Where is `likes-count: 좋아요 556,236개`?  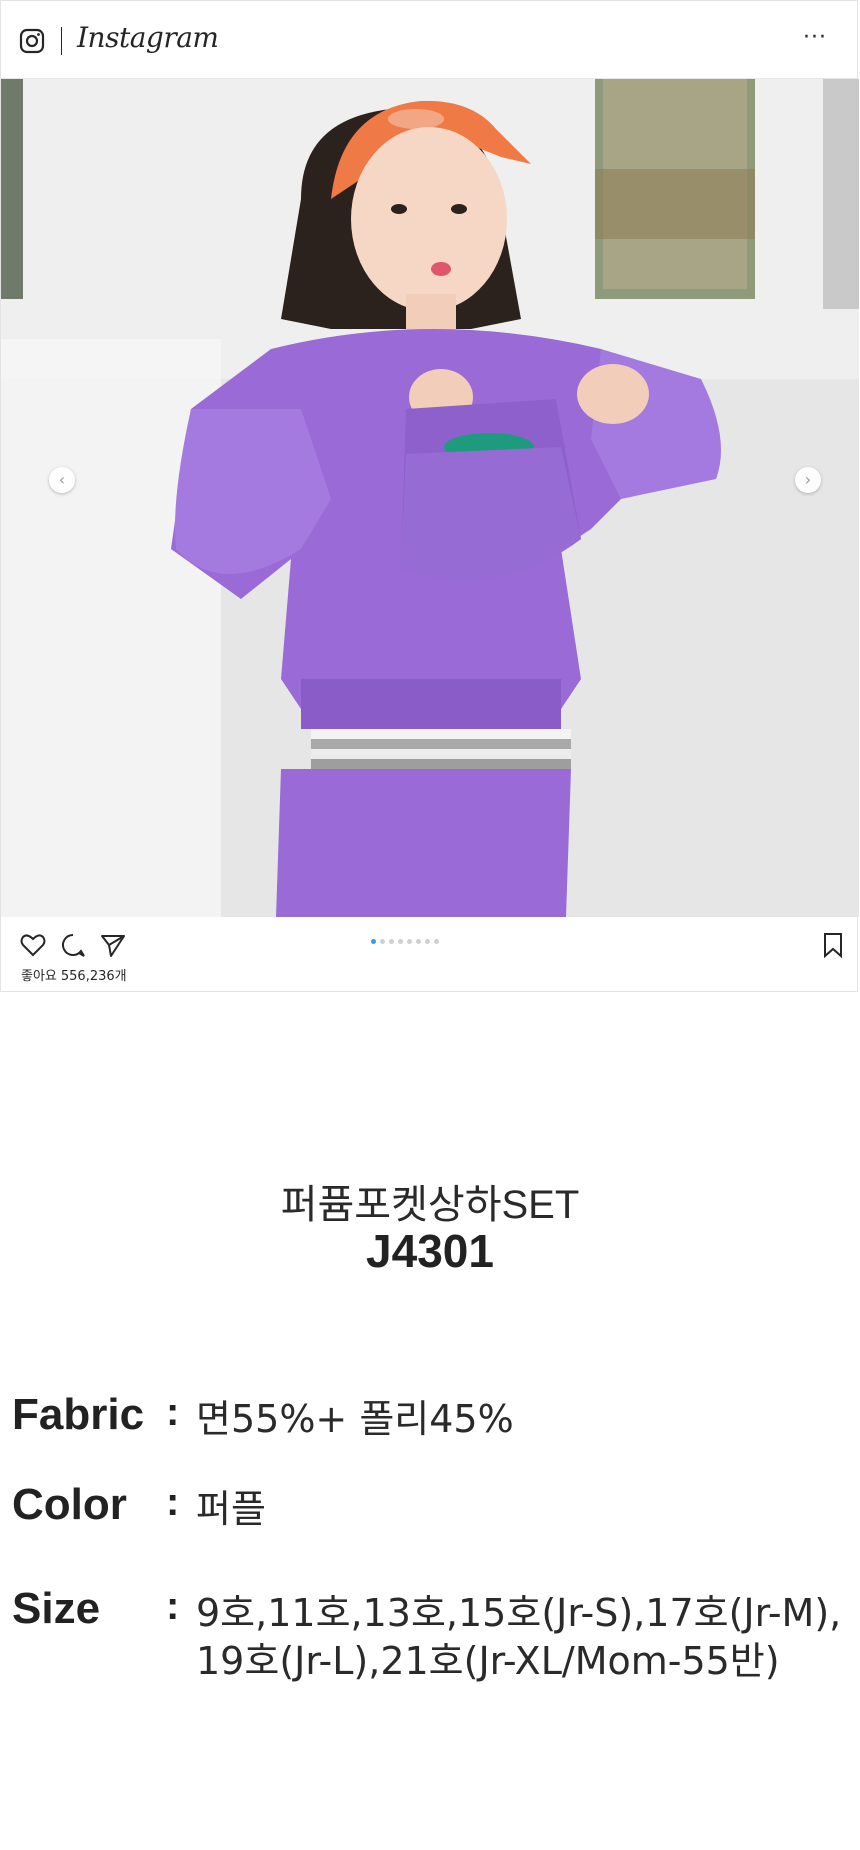 likes-count: 좋아요 556,236개 is located at coordinates (76, 974).